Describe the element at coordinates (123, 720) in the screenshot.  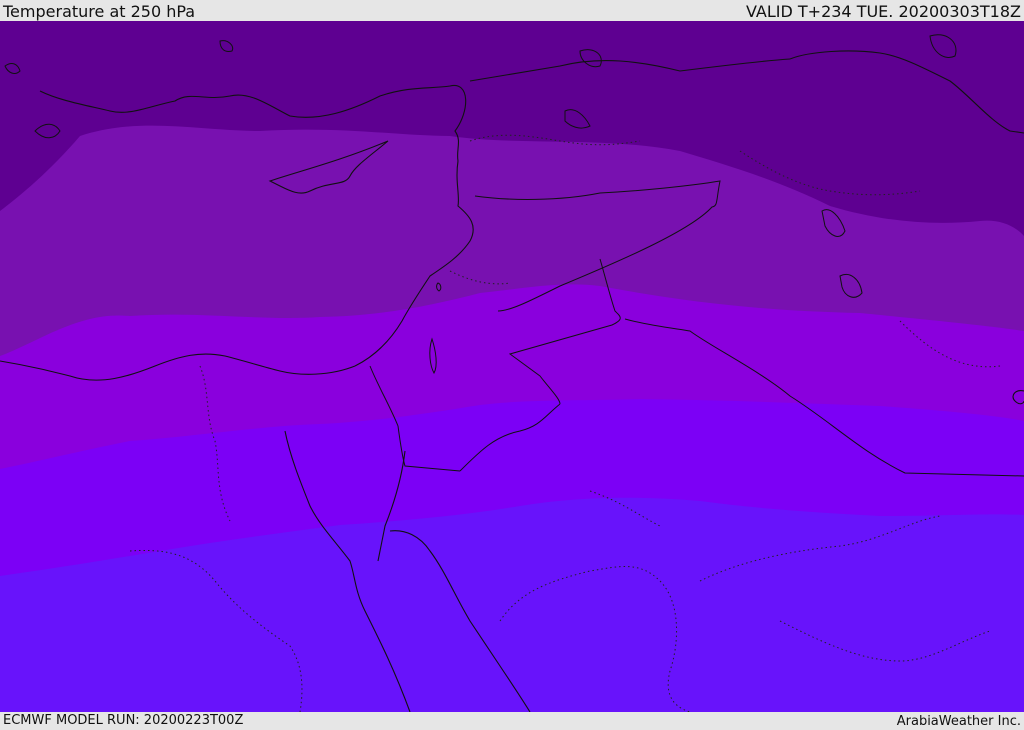
I see `model-run: ECMWF MODEL RUN: 20200223T00Z` at that location.